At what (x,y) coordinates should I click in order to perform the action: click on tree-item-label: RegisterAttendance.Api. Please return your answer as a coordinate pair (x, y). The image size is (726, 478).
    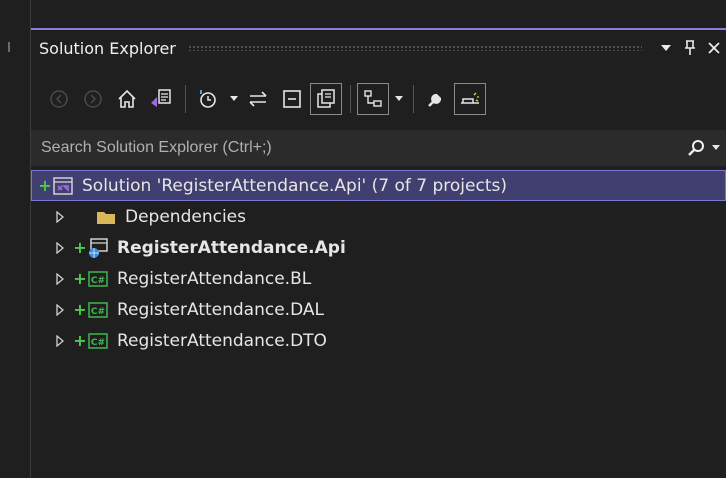
    Looking at the image, I should click on (231, 247).